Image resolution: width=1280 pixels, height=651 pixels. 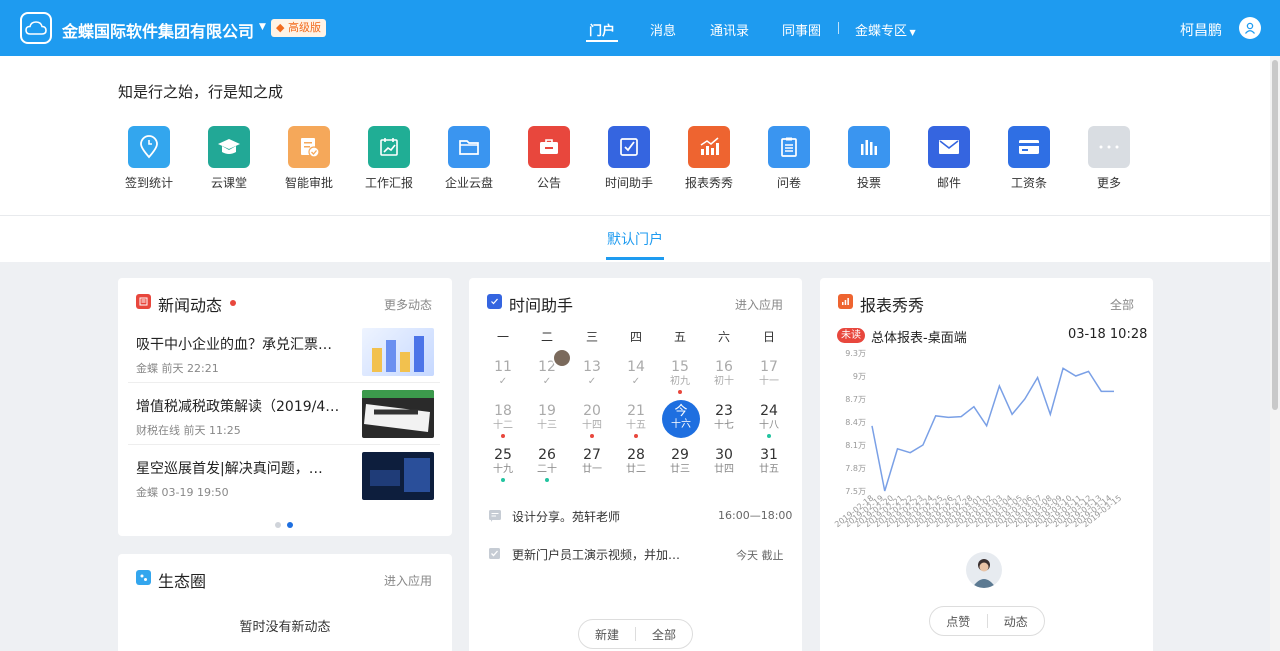 What do you see at coordinates (36, 28) in the screenshot?
I see `cloud-logo-icon` at bounding box center [36, 28].